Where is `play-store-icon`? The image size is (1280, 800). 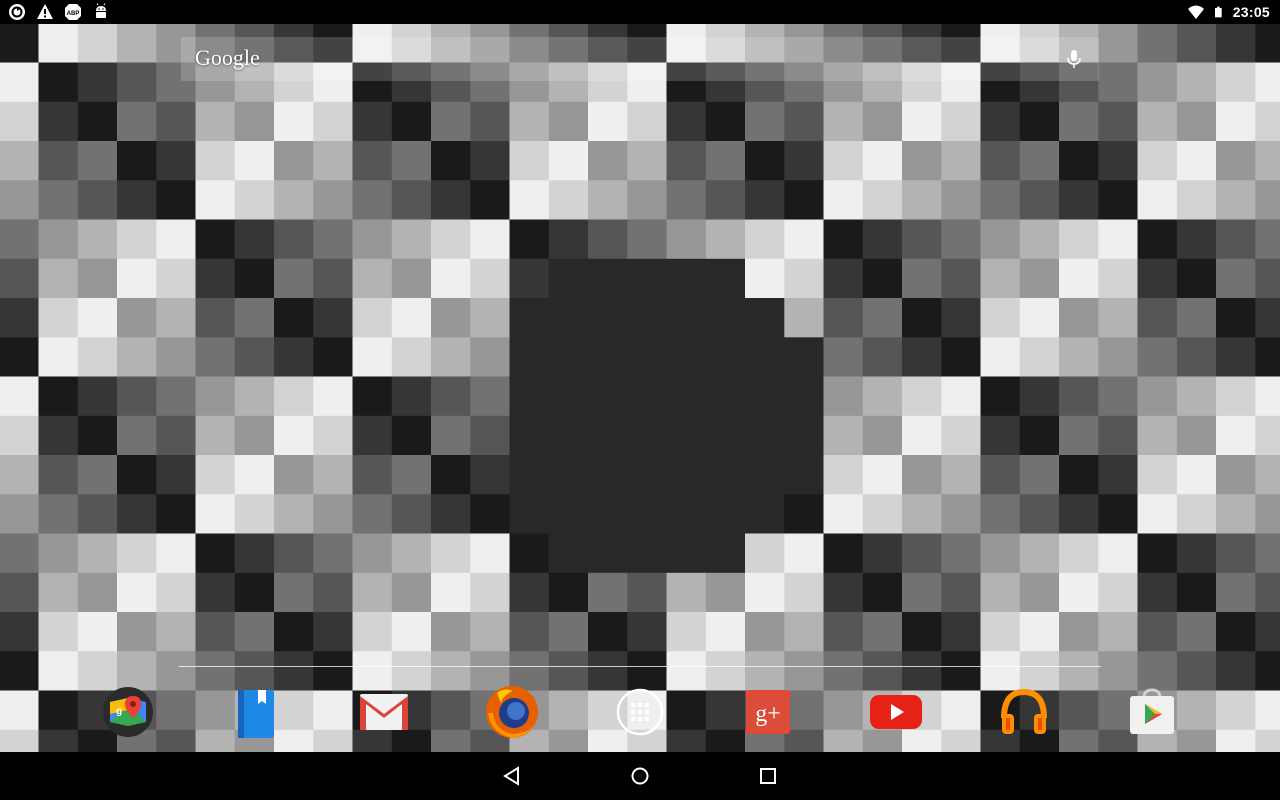 play-store-icon is located at coordinates (1152, 711).